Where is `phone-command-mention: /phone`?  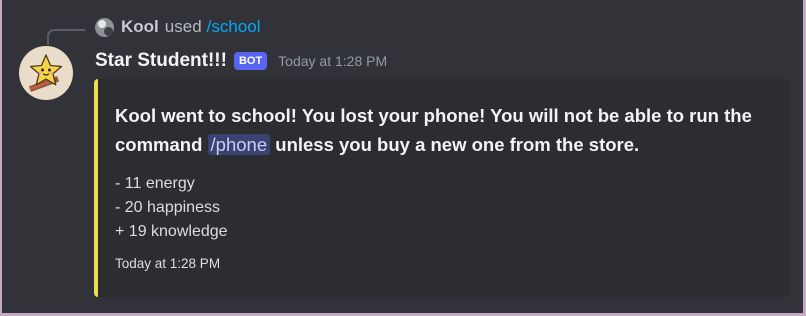 phone-command-mention: /phone is located at coordinates (239, 144).